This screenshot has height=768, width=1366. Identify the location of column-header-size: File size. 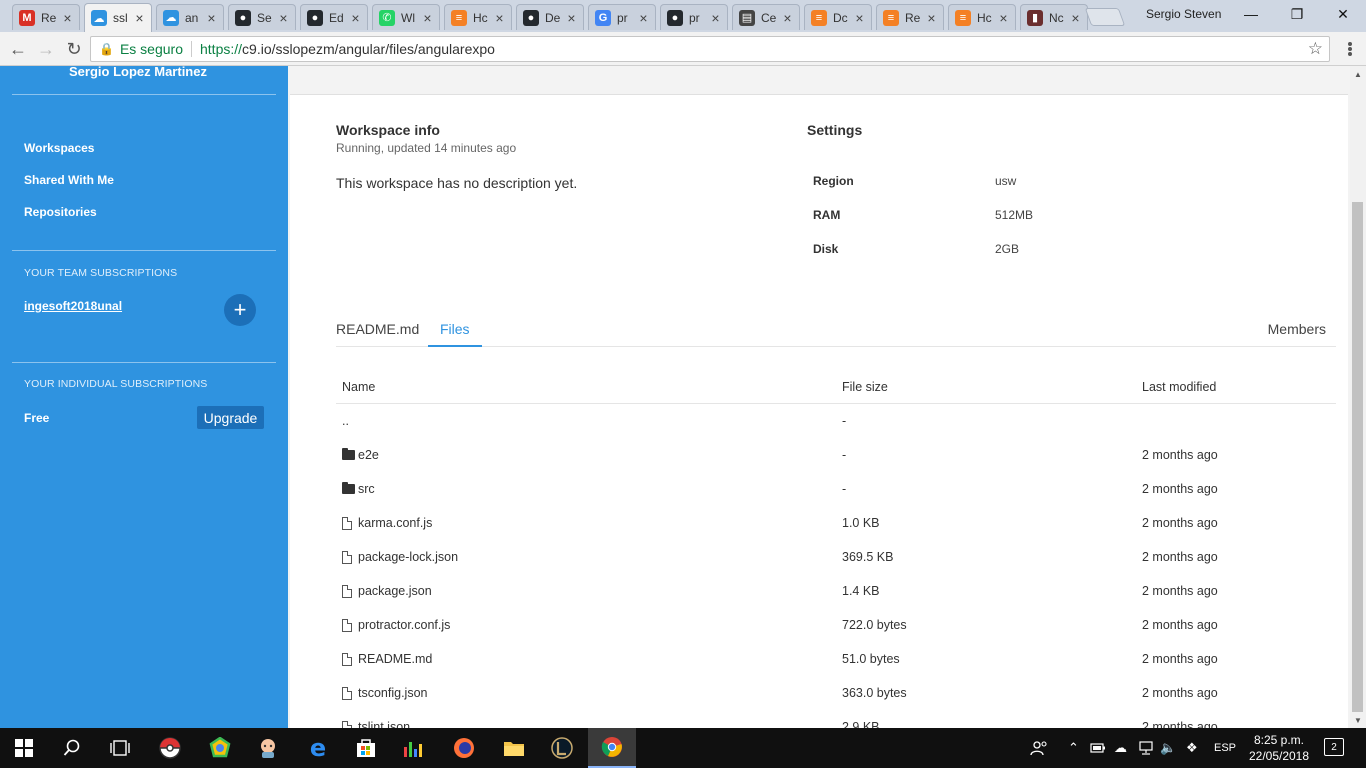
(865, 387).